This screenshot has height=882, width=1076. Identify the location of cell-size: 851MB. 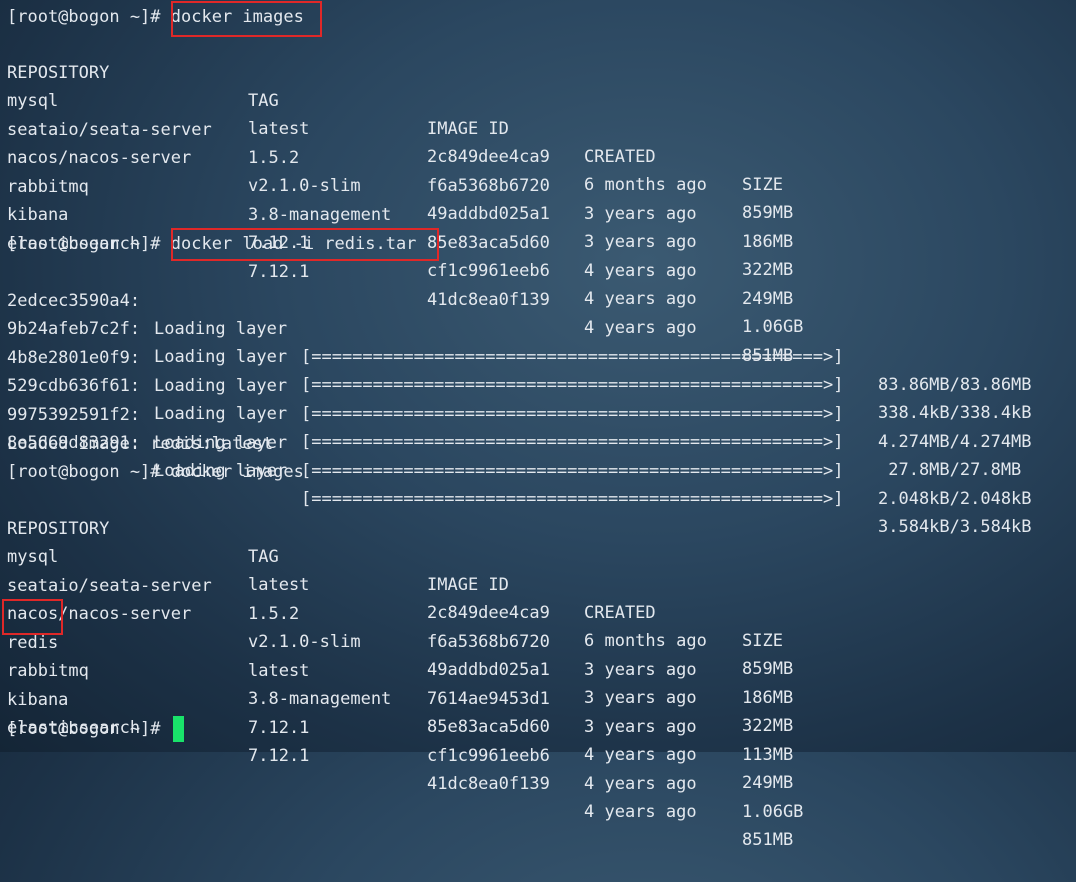
(768, 840).